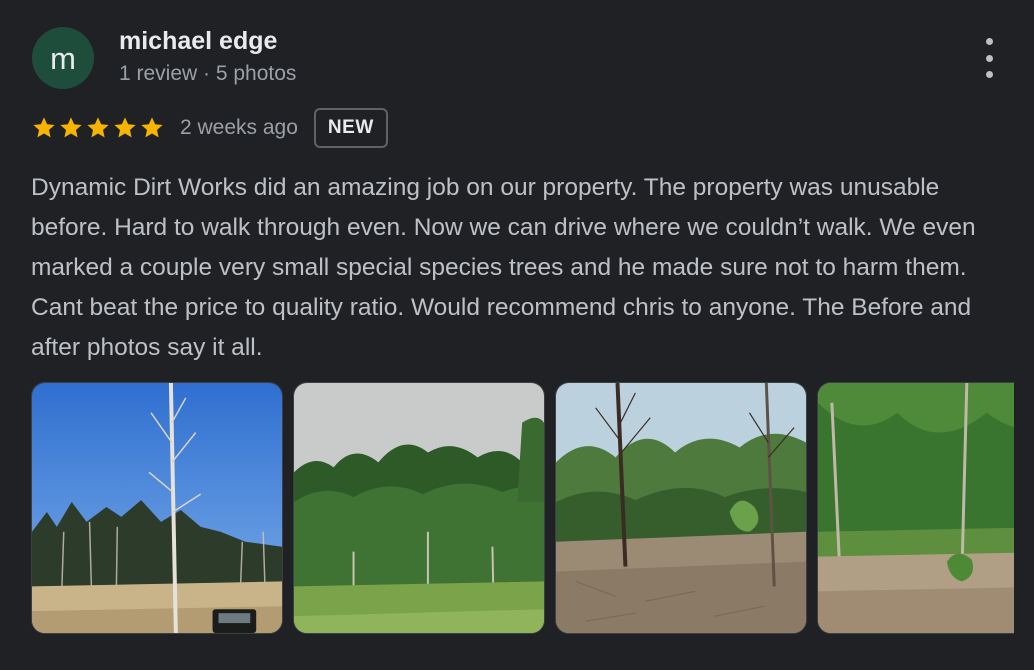 This screenshot has width=1034, height=670. What do you see at coordinates (198, 41) in the screenshot?
I see `author-name: michael edge` at bounding box center [198, 41].